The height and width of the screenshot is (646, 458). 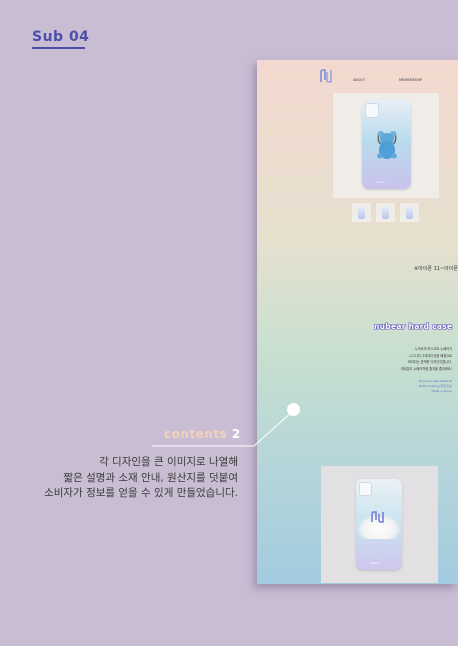 What do you see at coordinates (293, 409) in the screenshot?
I see `callout-dot` at bounding box center [293, 409].